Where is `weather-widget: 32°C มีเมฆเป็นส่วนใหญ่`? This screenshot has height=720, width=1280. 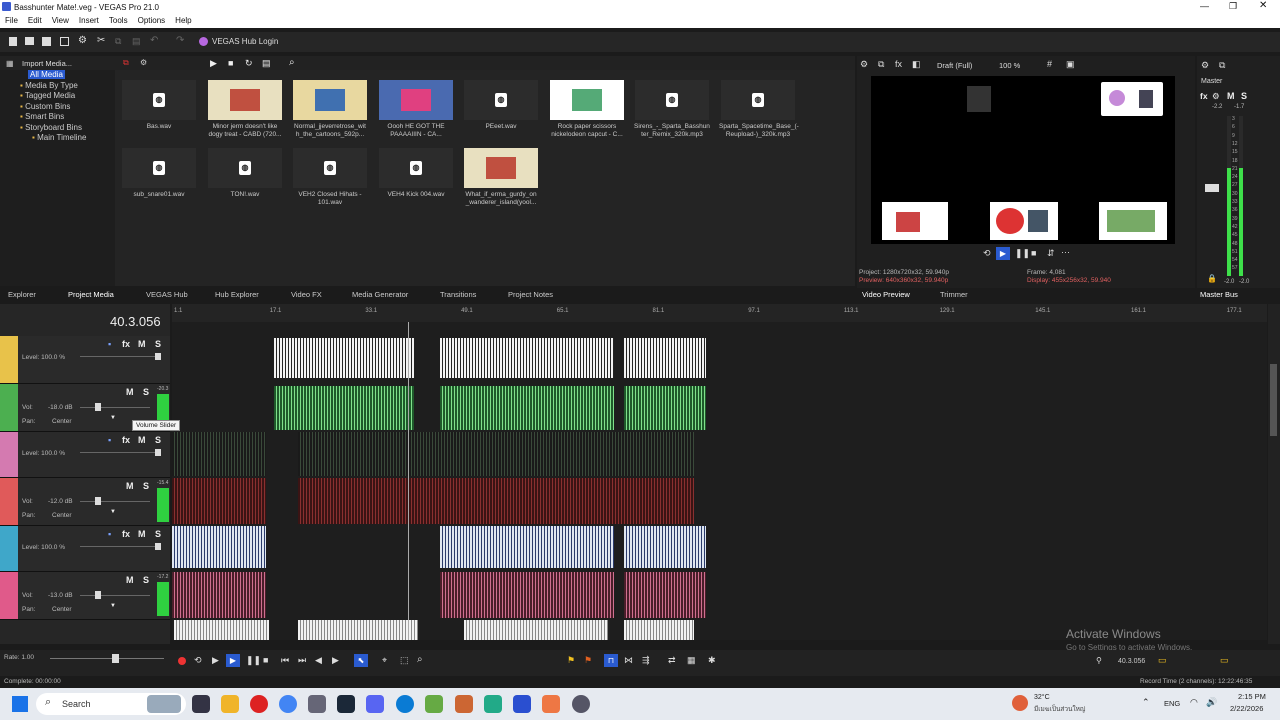
weather-widget: 32°C มีเมฆเป็นส่วนใหญ่ is located at coordinates (1057, 704).